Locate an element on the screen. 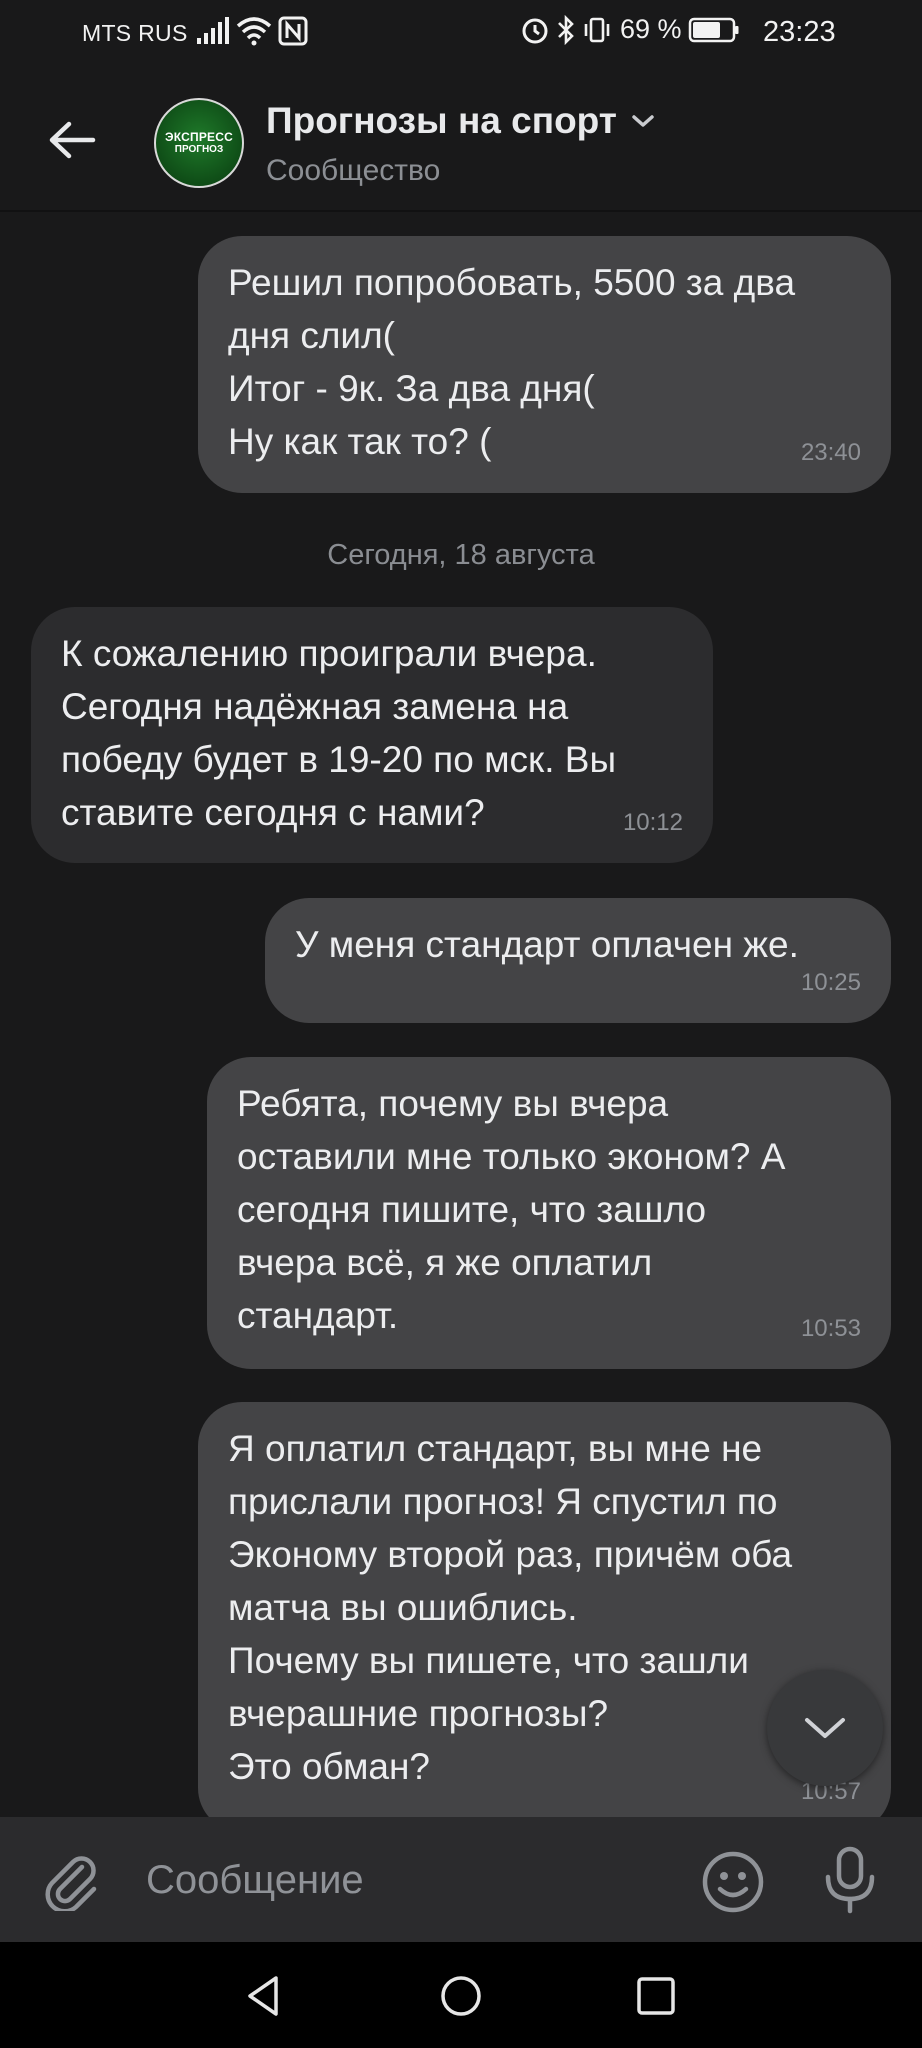  nav-home-icon is located at coordinates (461, 1996).